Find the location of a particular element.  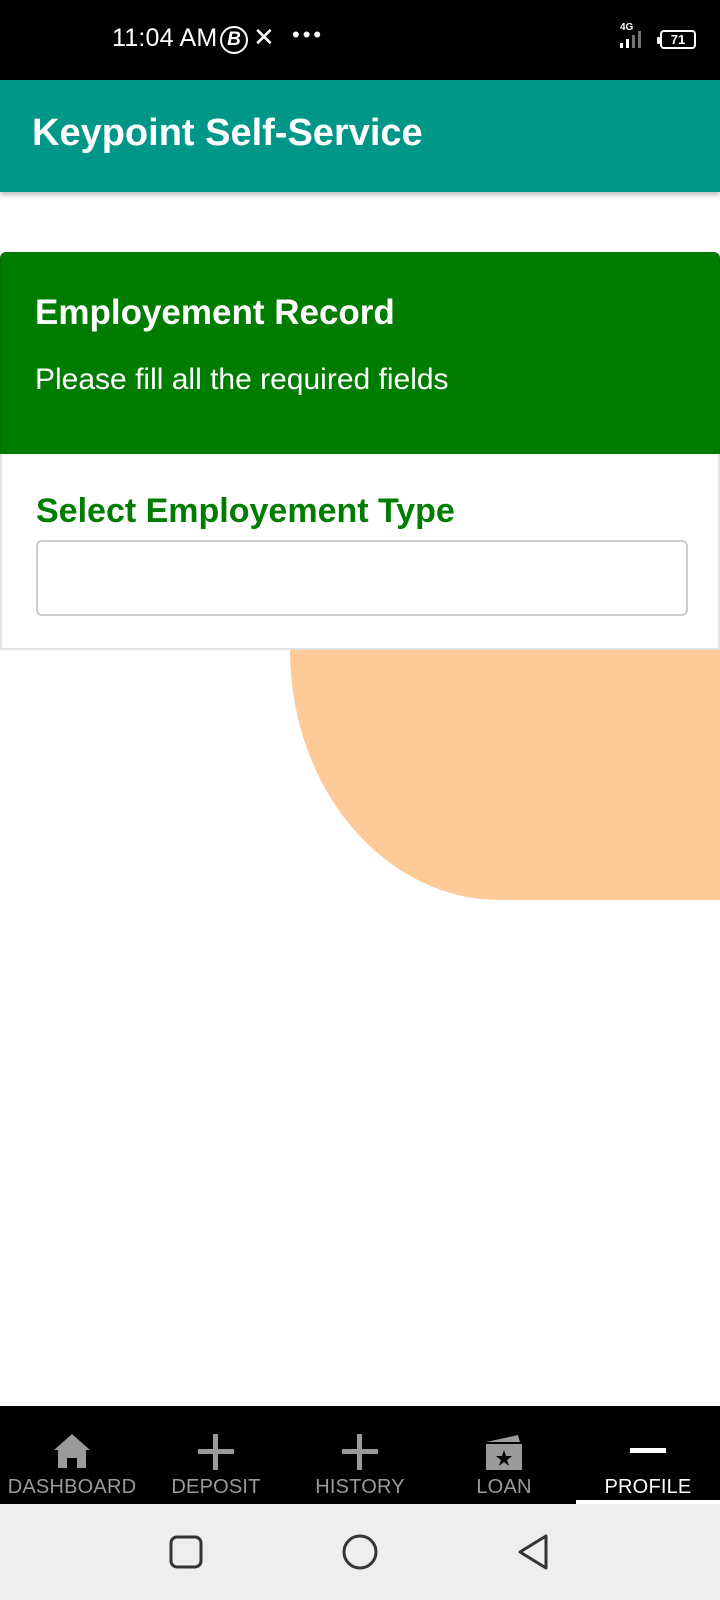

home-circle-icon is located at coordinates (360, 1552).